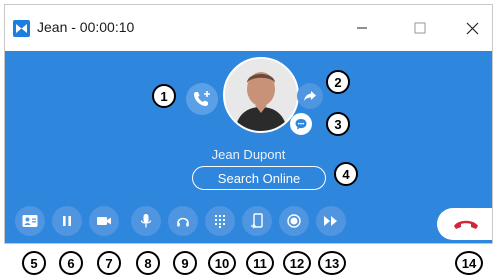  Describe the element at coordinates (148, 263) in the screenshot. I see `callout-8: 8` at that location.